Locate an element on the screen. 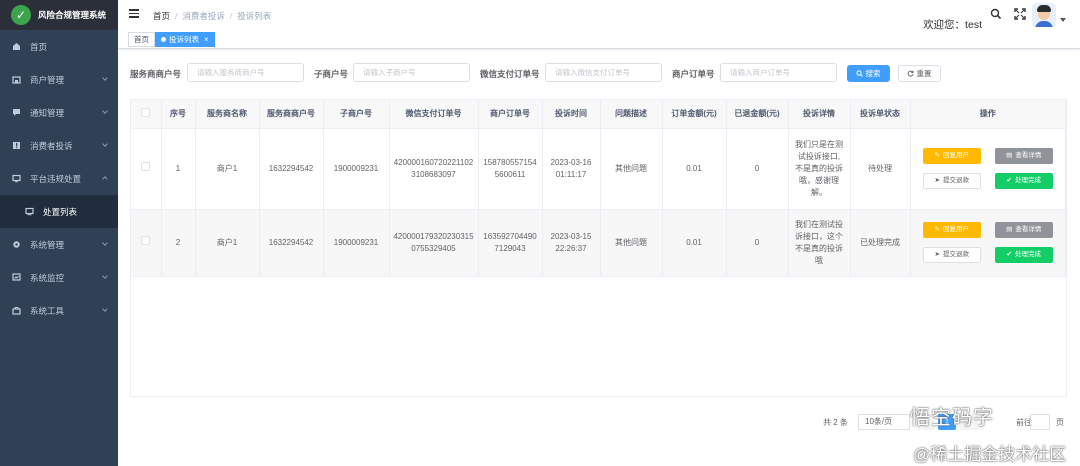 The width and height of the screenshot is (1080, 466). sidebar-item-merchants: 商户管理 is located at coordinates (59, 79).